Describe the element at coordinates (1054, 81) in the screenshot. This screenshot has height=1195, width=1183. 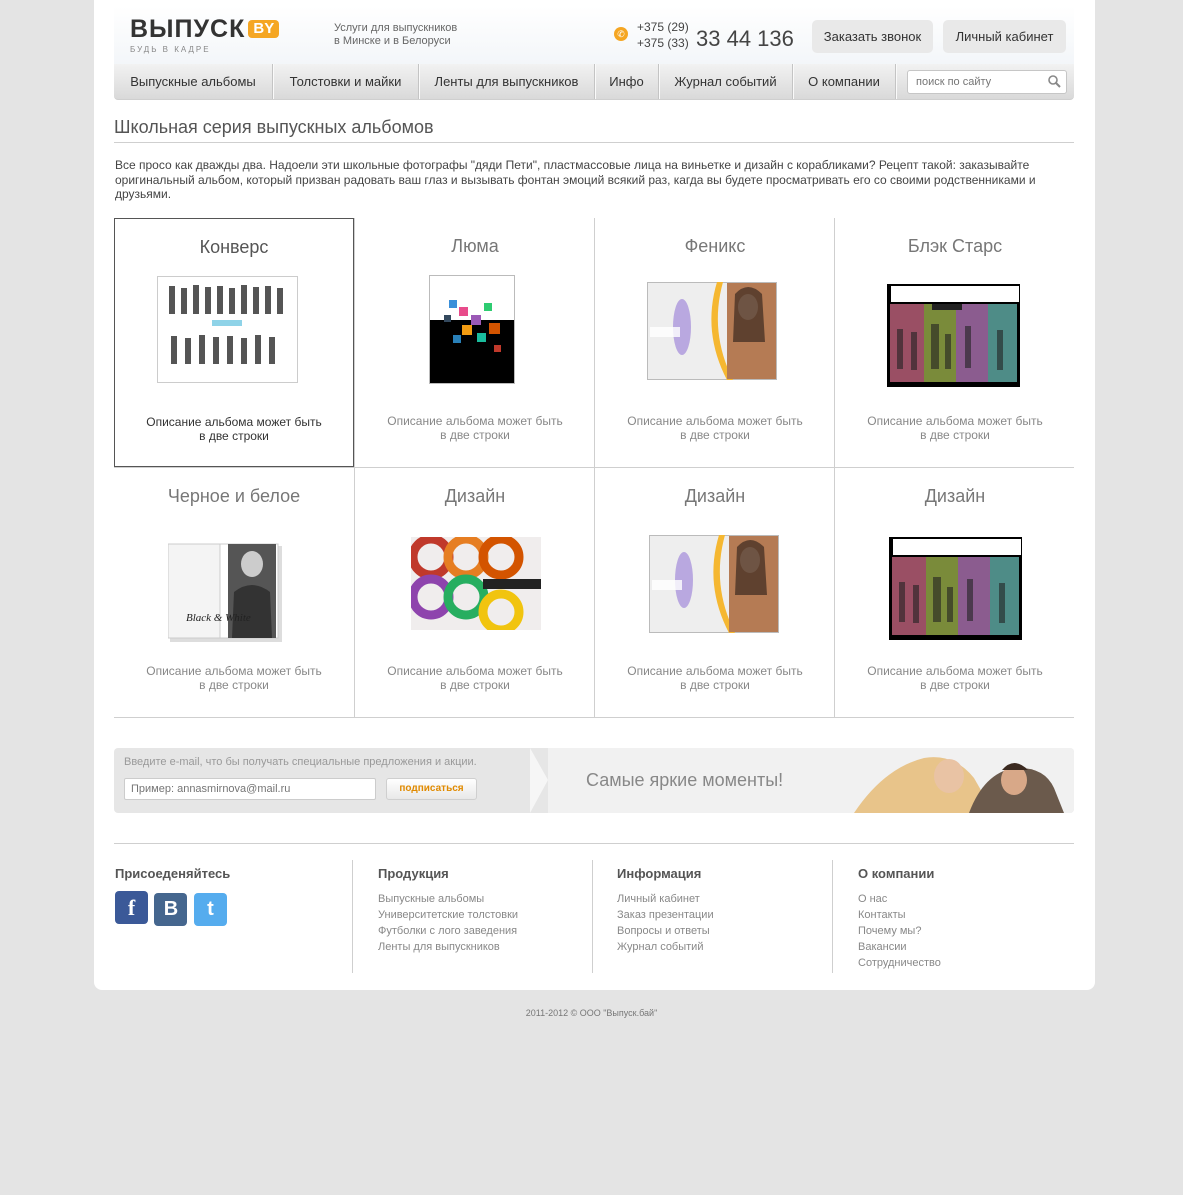
I see `search-icon` at that location.